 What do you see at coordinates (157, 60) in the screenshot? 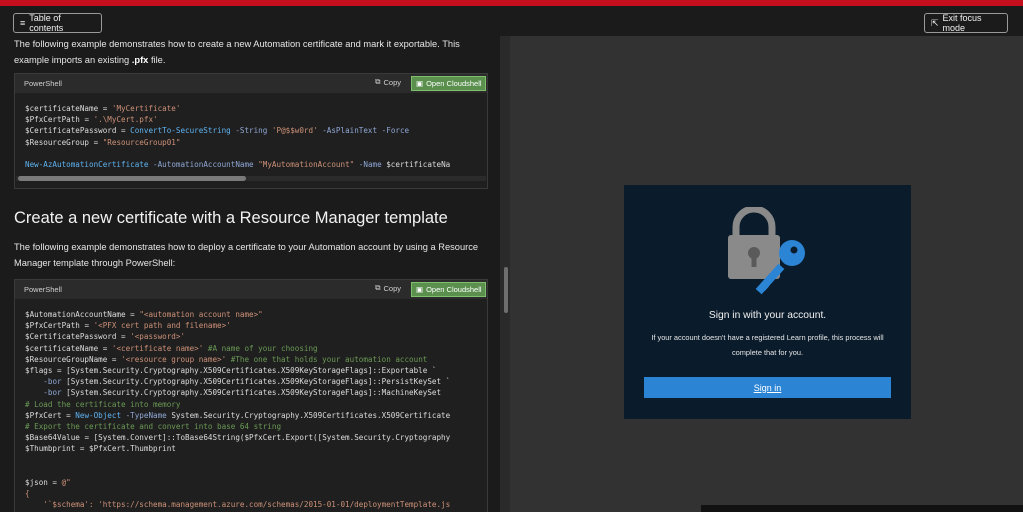
I see `intro-text-end: file.` at bounding box center [157, 60].